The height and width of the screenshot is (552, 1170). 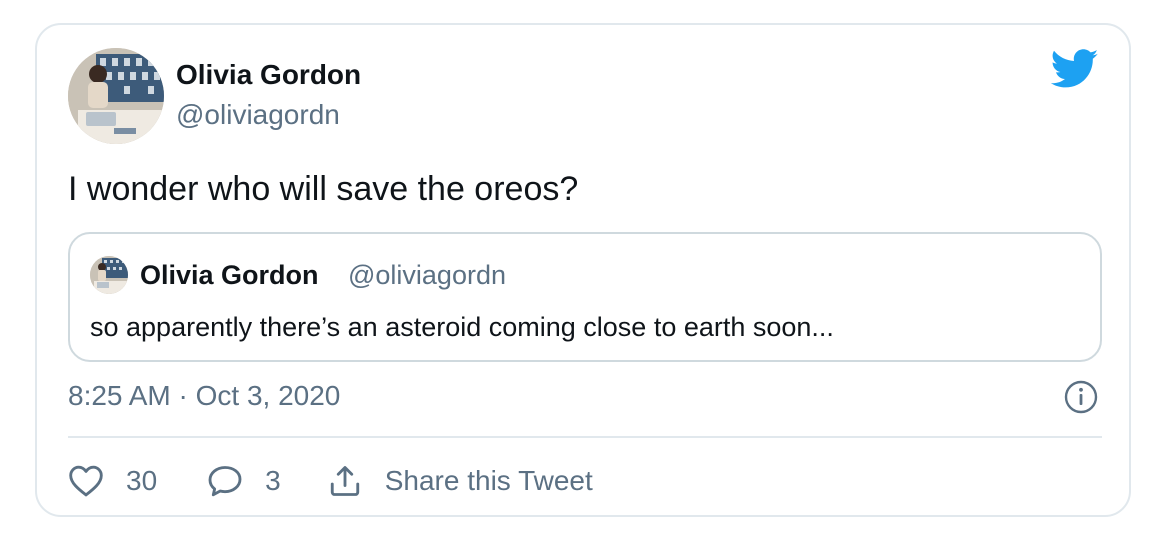 What do you see at coordinates (1081, 397) in the screenshot?
I see `info-icon` at bounding box center [1081, 397].